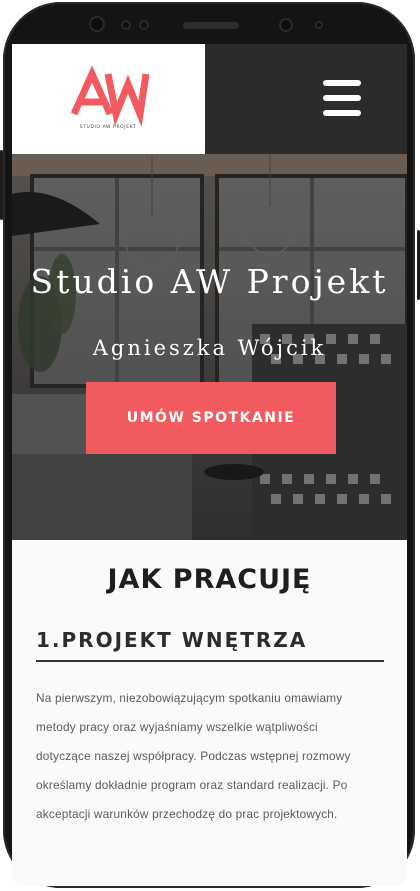 The height and width of the screenshot is (891, 420). Describe the element at coordinates (306, 99) in the screenshot. I see `menu-panel` at that location.